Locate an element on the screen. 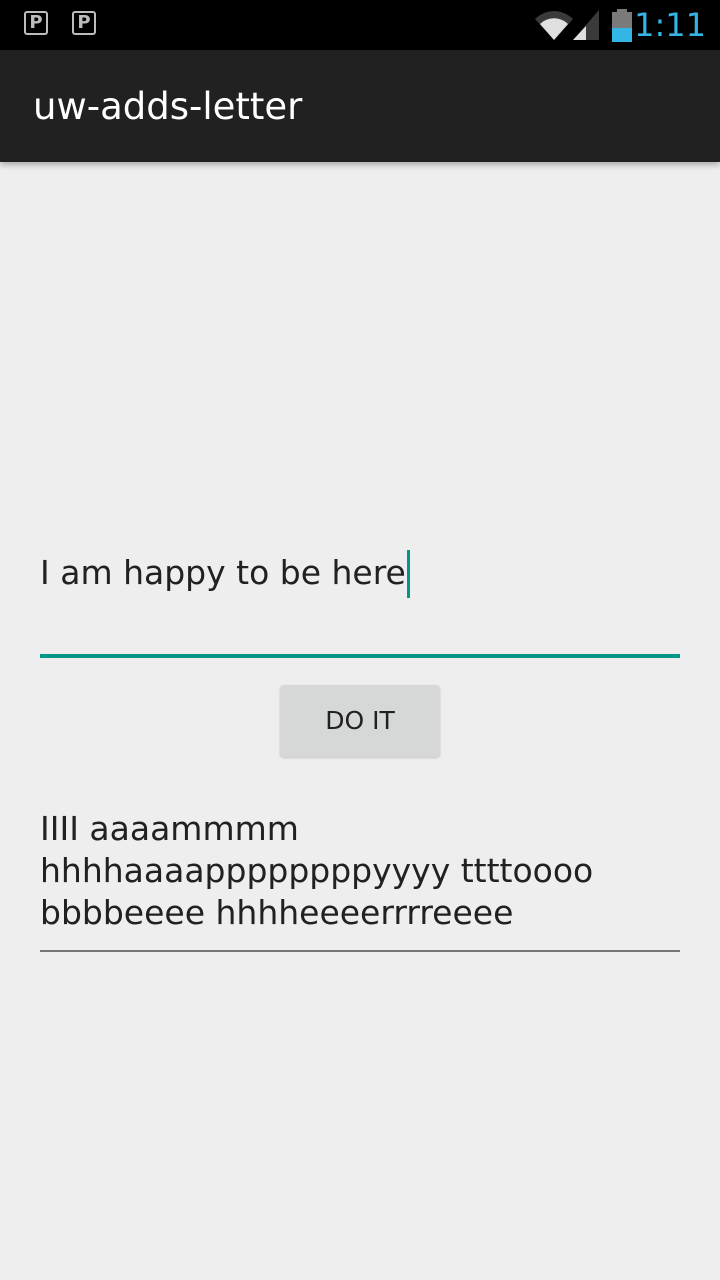 This screenshot has height=1280, width=720. wifi-icon is located at coordinates (554, 25).